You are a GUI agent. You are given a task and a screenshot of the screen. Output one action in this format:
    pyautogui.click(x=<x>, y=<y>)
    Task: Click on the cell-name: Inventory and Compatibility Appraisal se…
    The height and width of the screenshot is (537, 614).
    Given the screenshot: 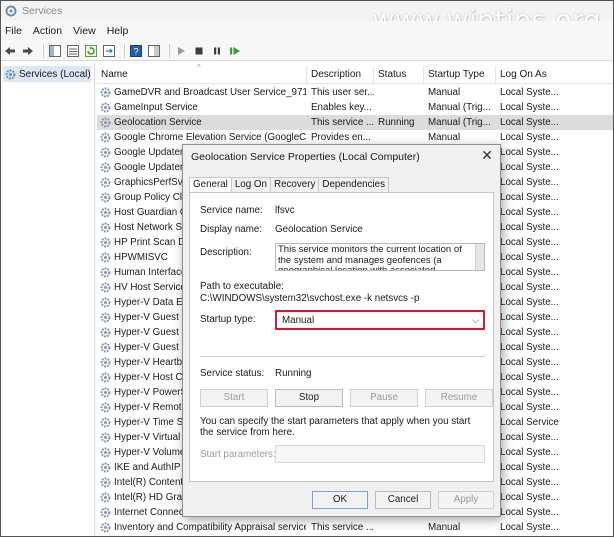 What is the action you would take?
    pyautogui.click(x=210, y=527)
    